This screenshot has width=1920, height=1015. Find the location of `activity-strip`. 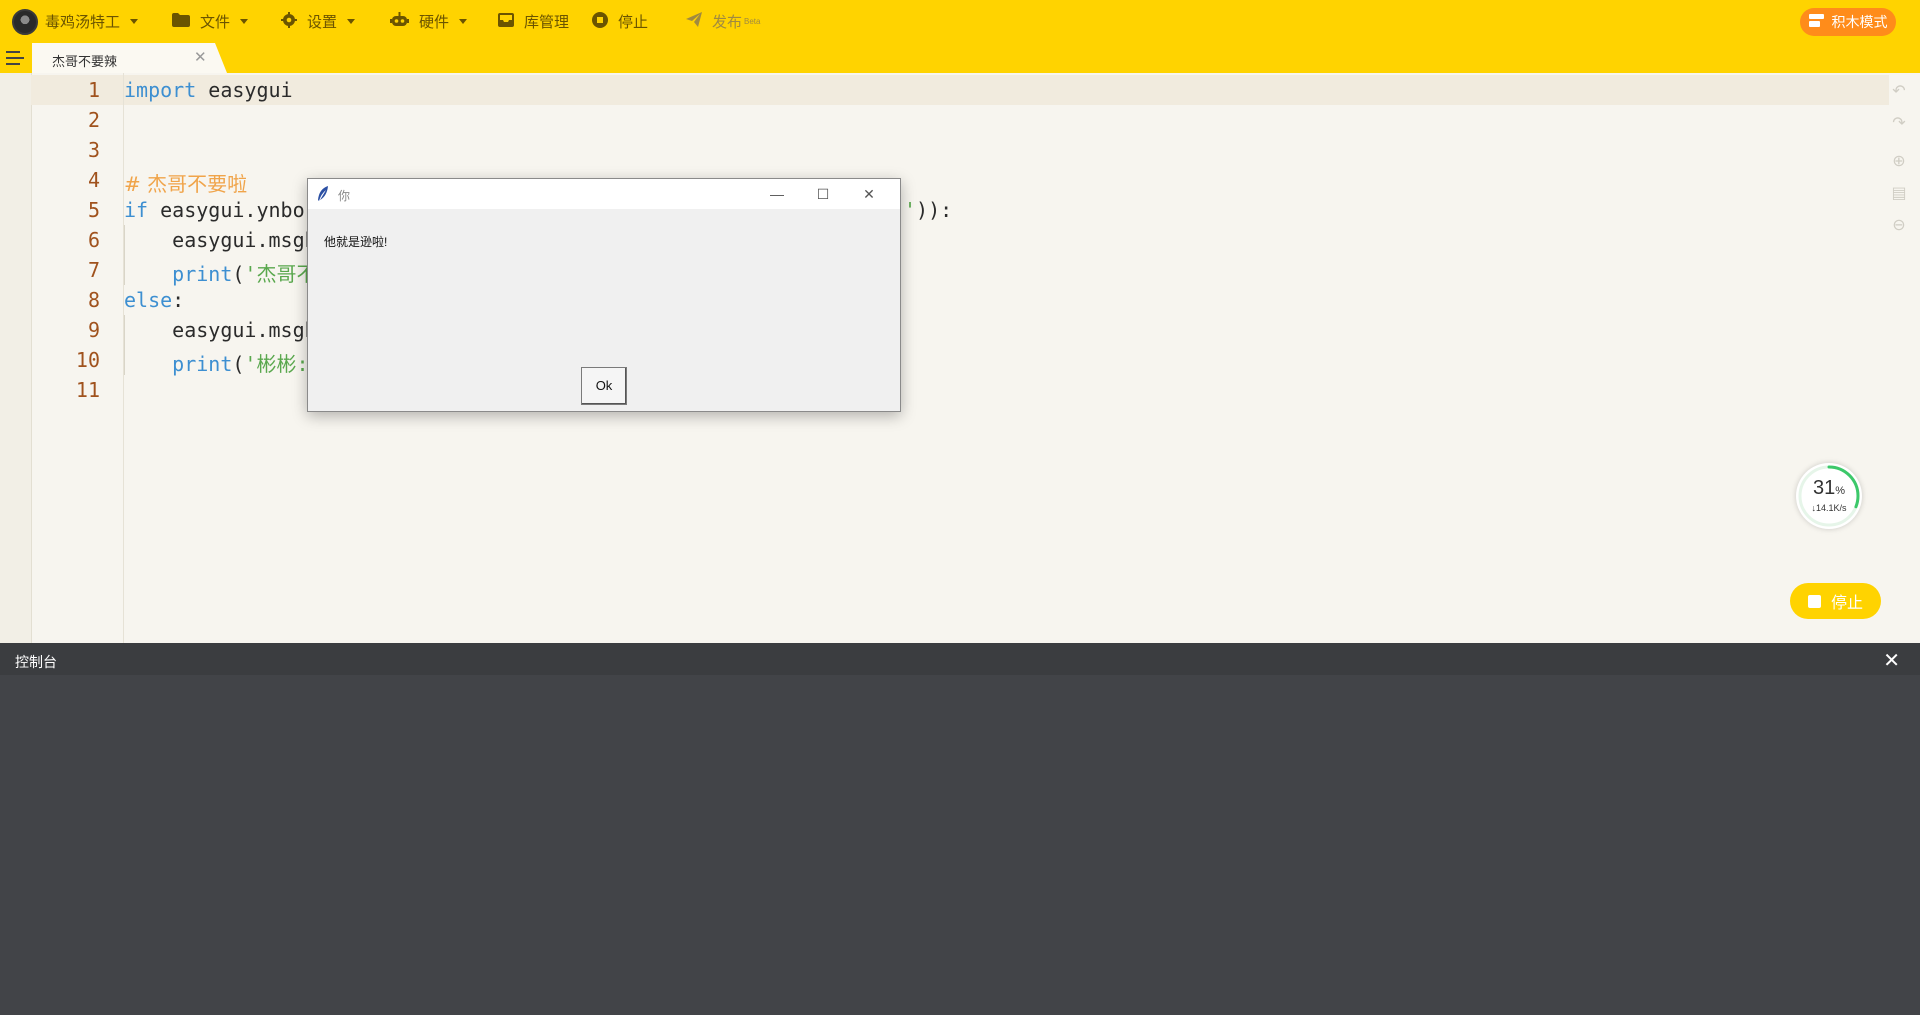

activity-strip is located at coordinates (16, 358).